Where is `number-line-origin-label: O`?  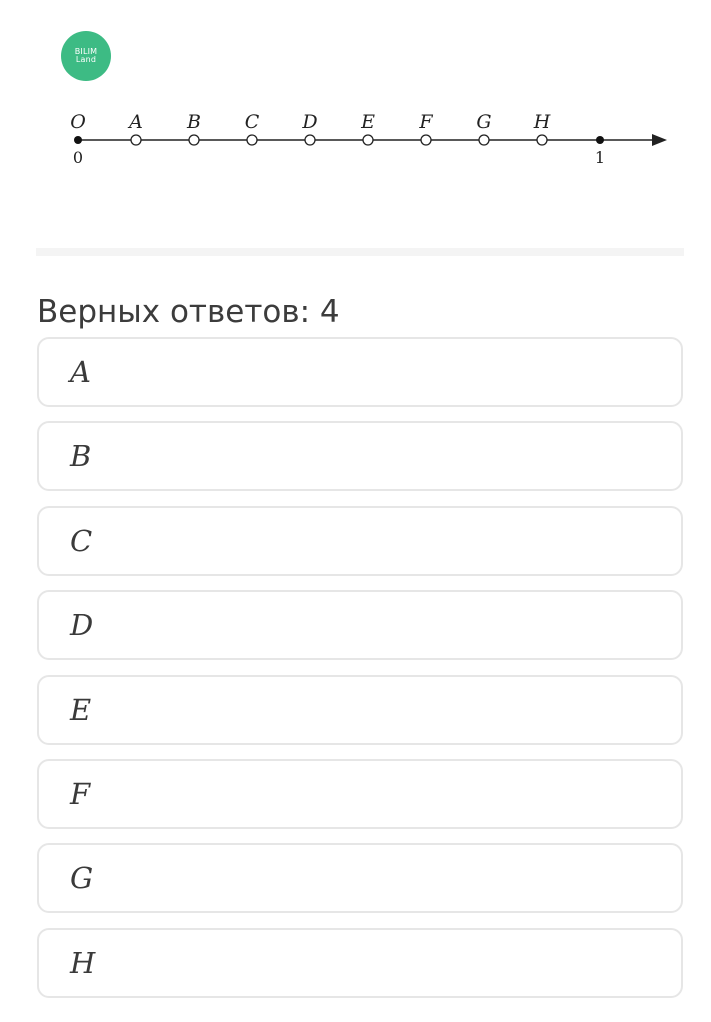 number-line-origin-label: O is located at coordinates (78, 122).